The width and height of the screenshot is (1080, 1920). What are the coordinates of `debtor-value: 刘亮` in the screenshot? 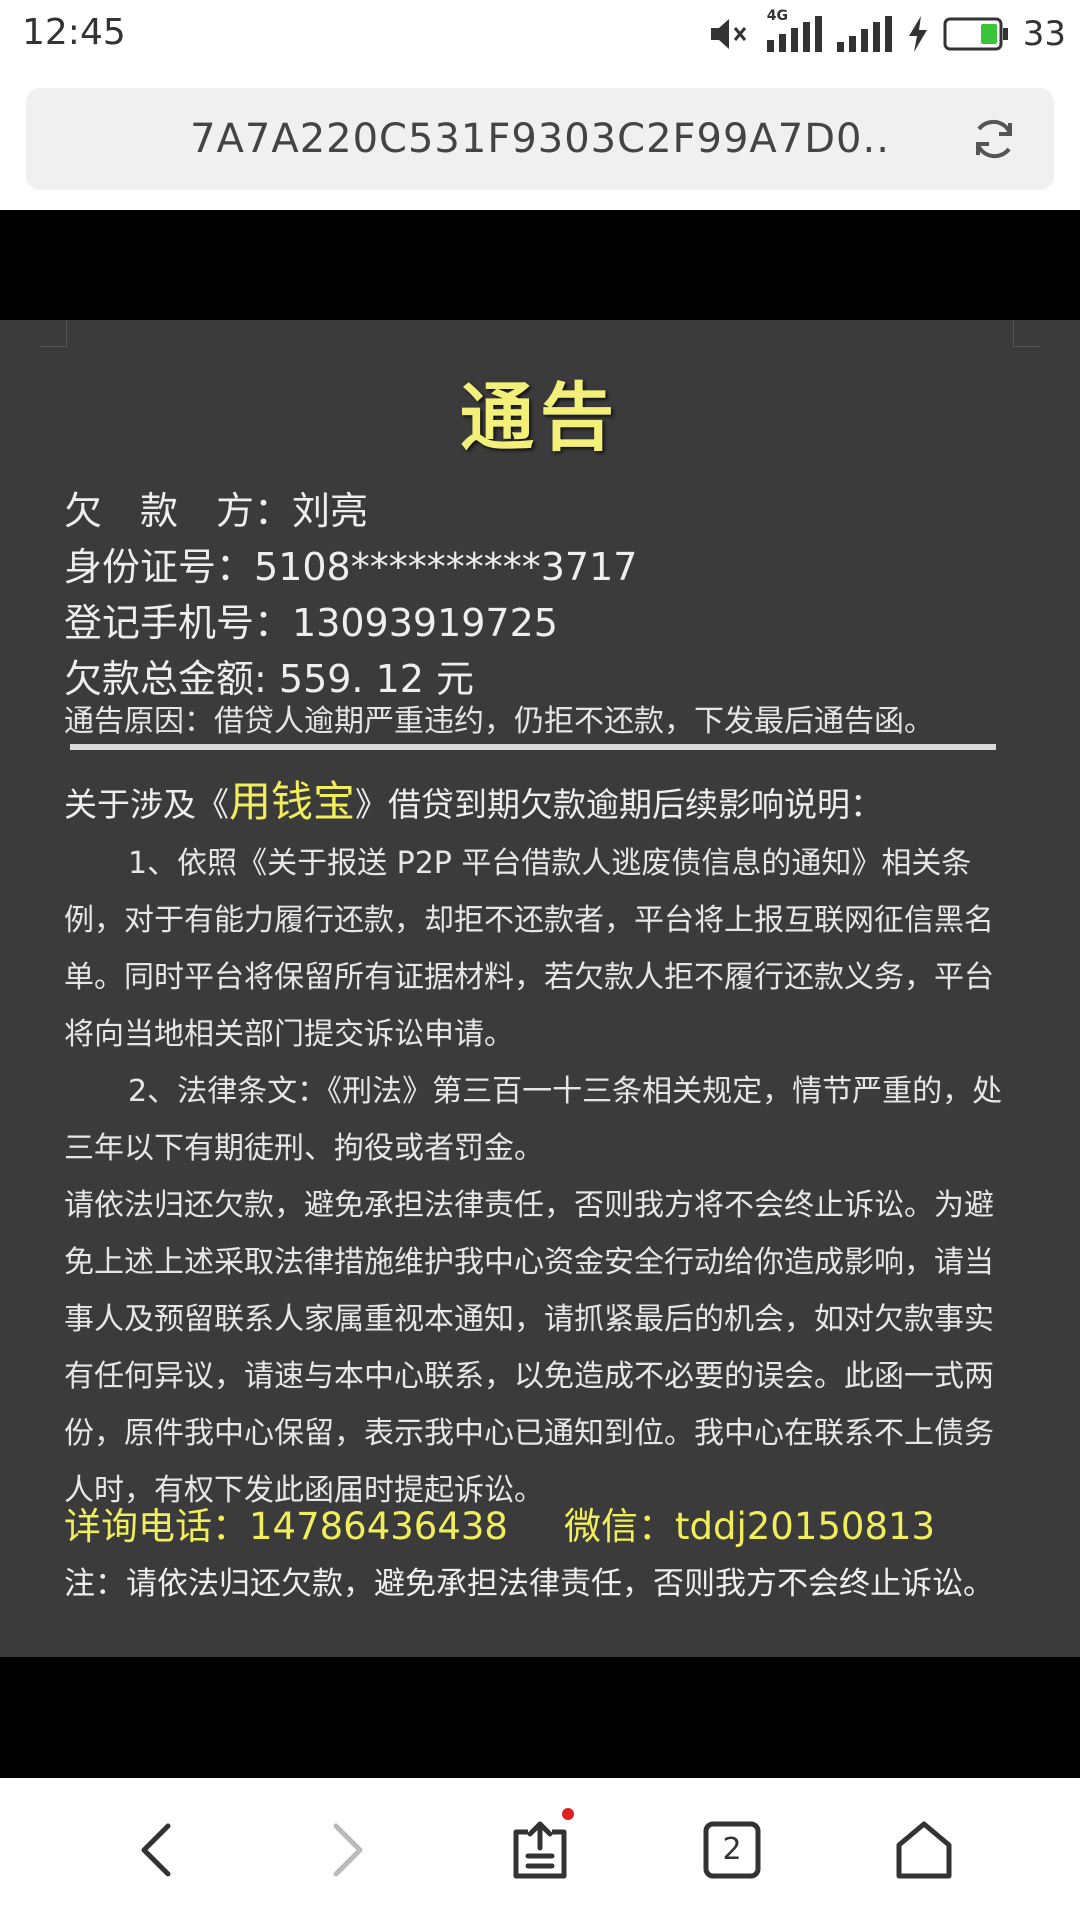 It's located at (330, 511).